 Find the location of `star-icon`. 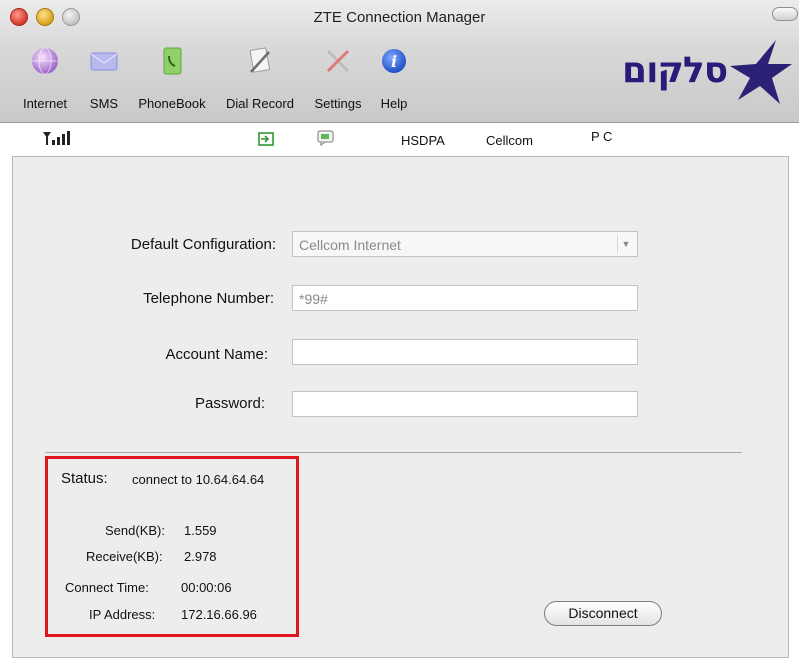

star-icon is located at coordinates (761, 72).